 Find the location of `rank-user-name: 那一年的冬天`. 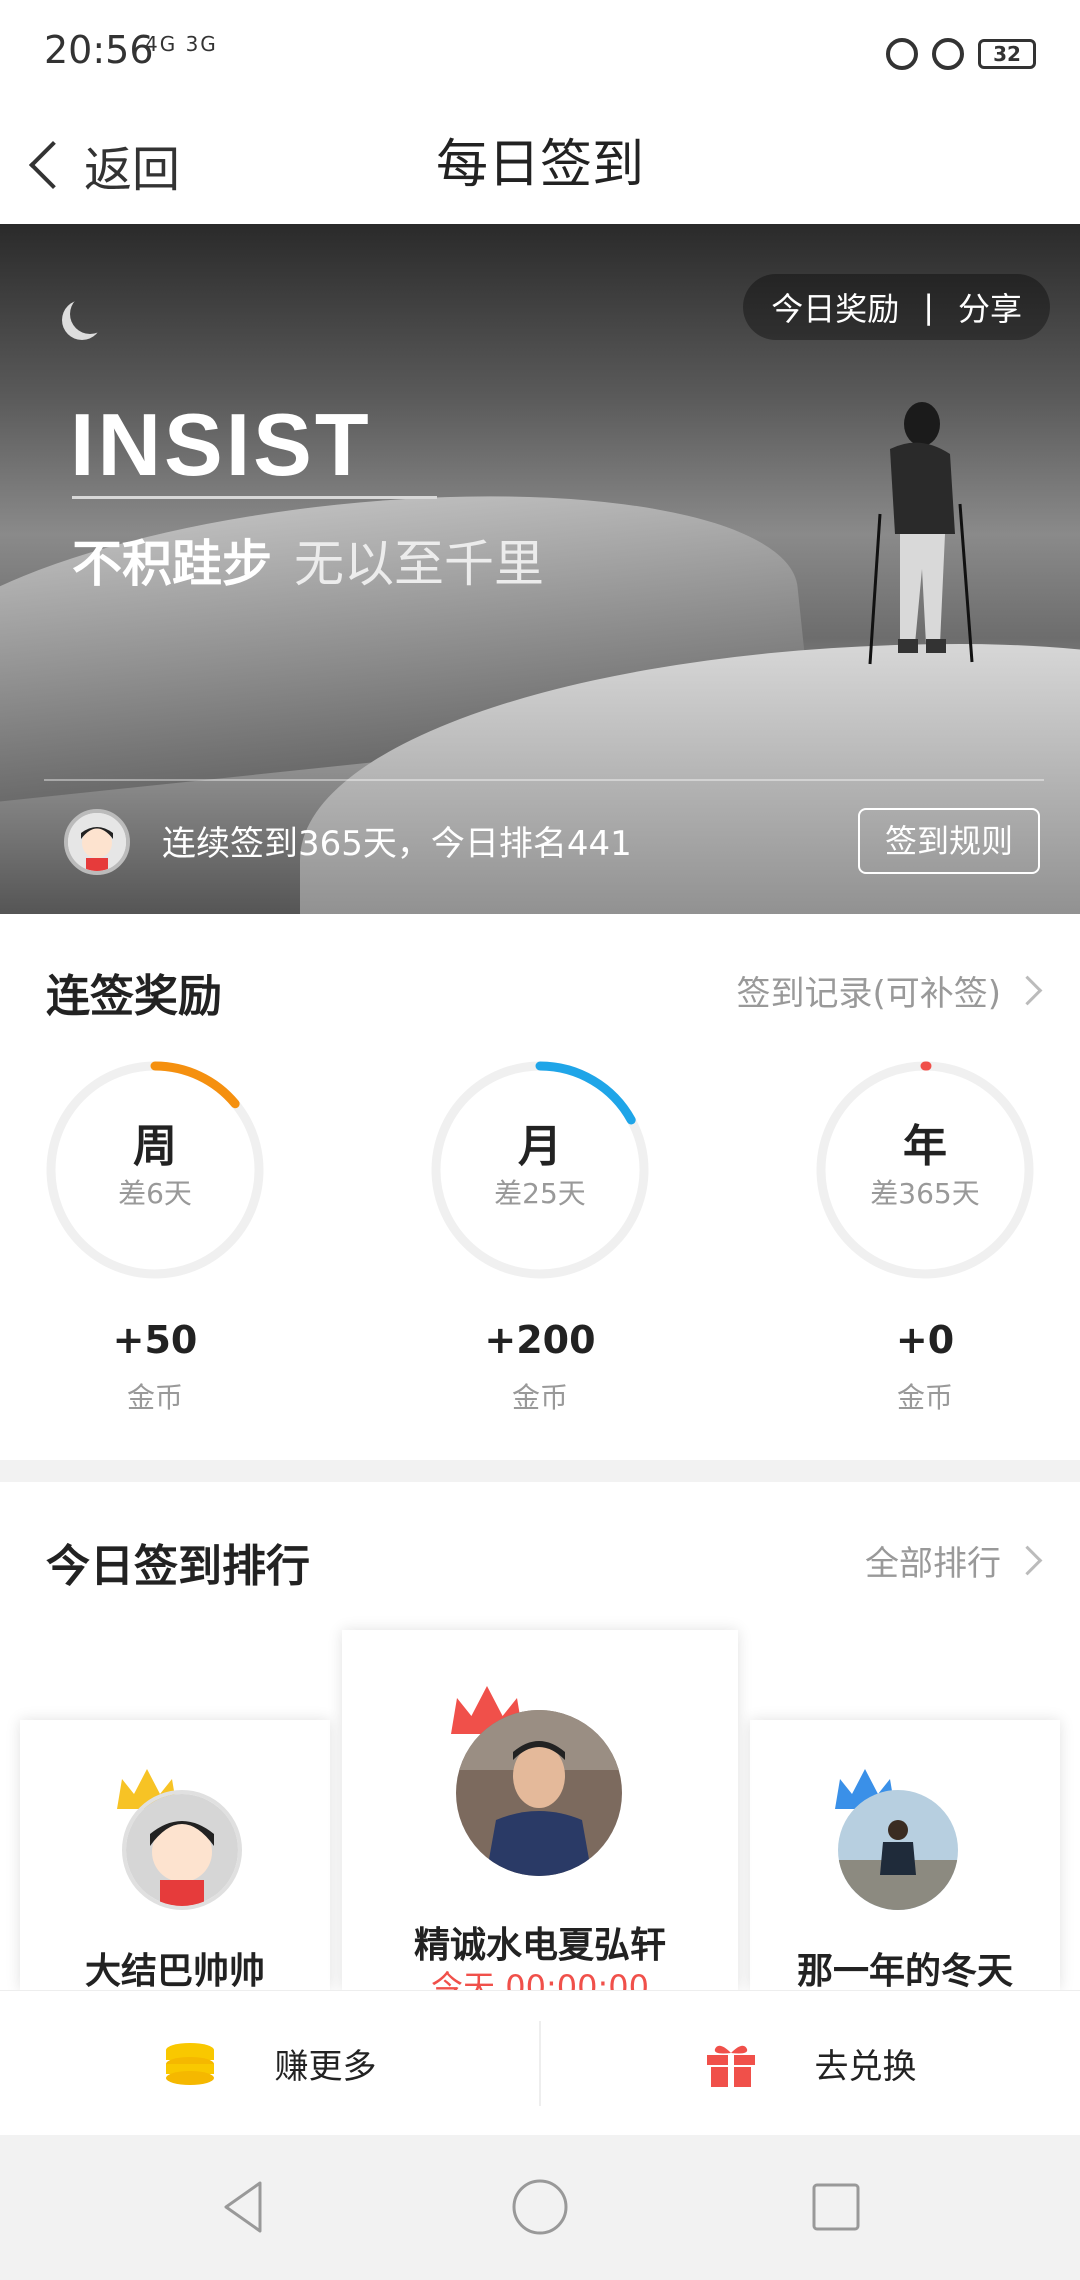

rank-user-name: 那一年的冬天 is located at coordinates (904, 1970).